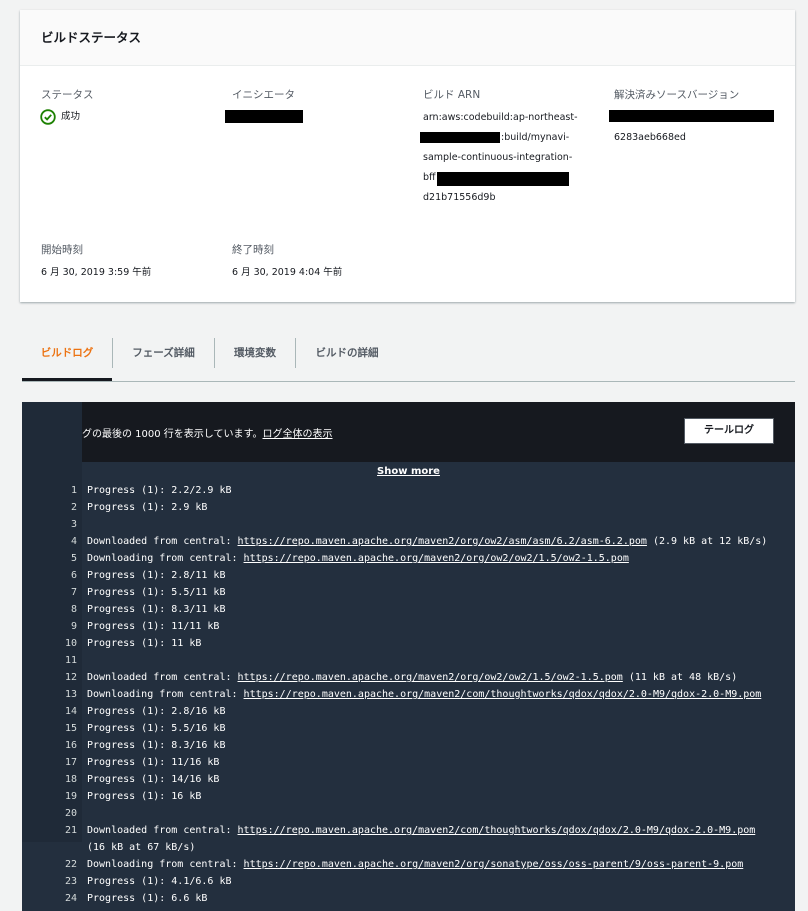 The image size is (808, 911). I want to click on log-line-number: 8, so click(73, 609).